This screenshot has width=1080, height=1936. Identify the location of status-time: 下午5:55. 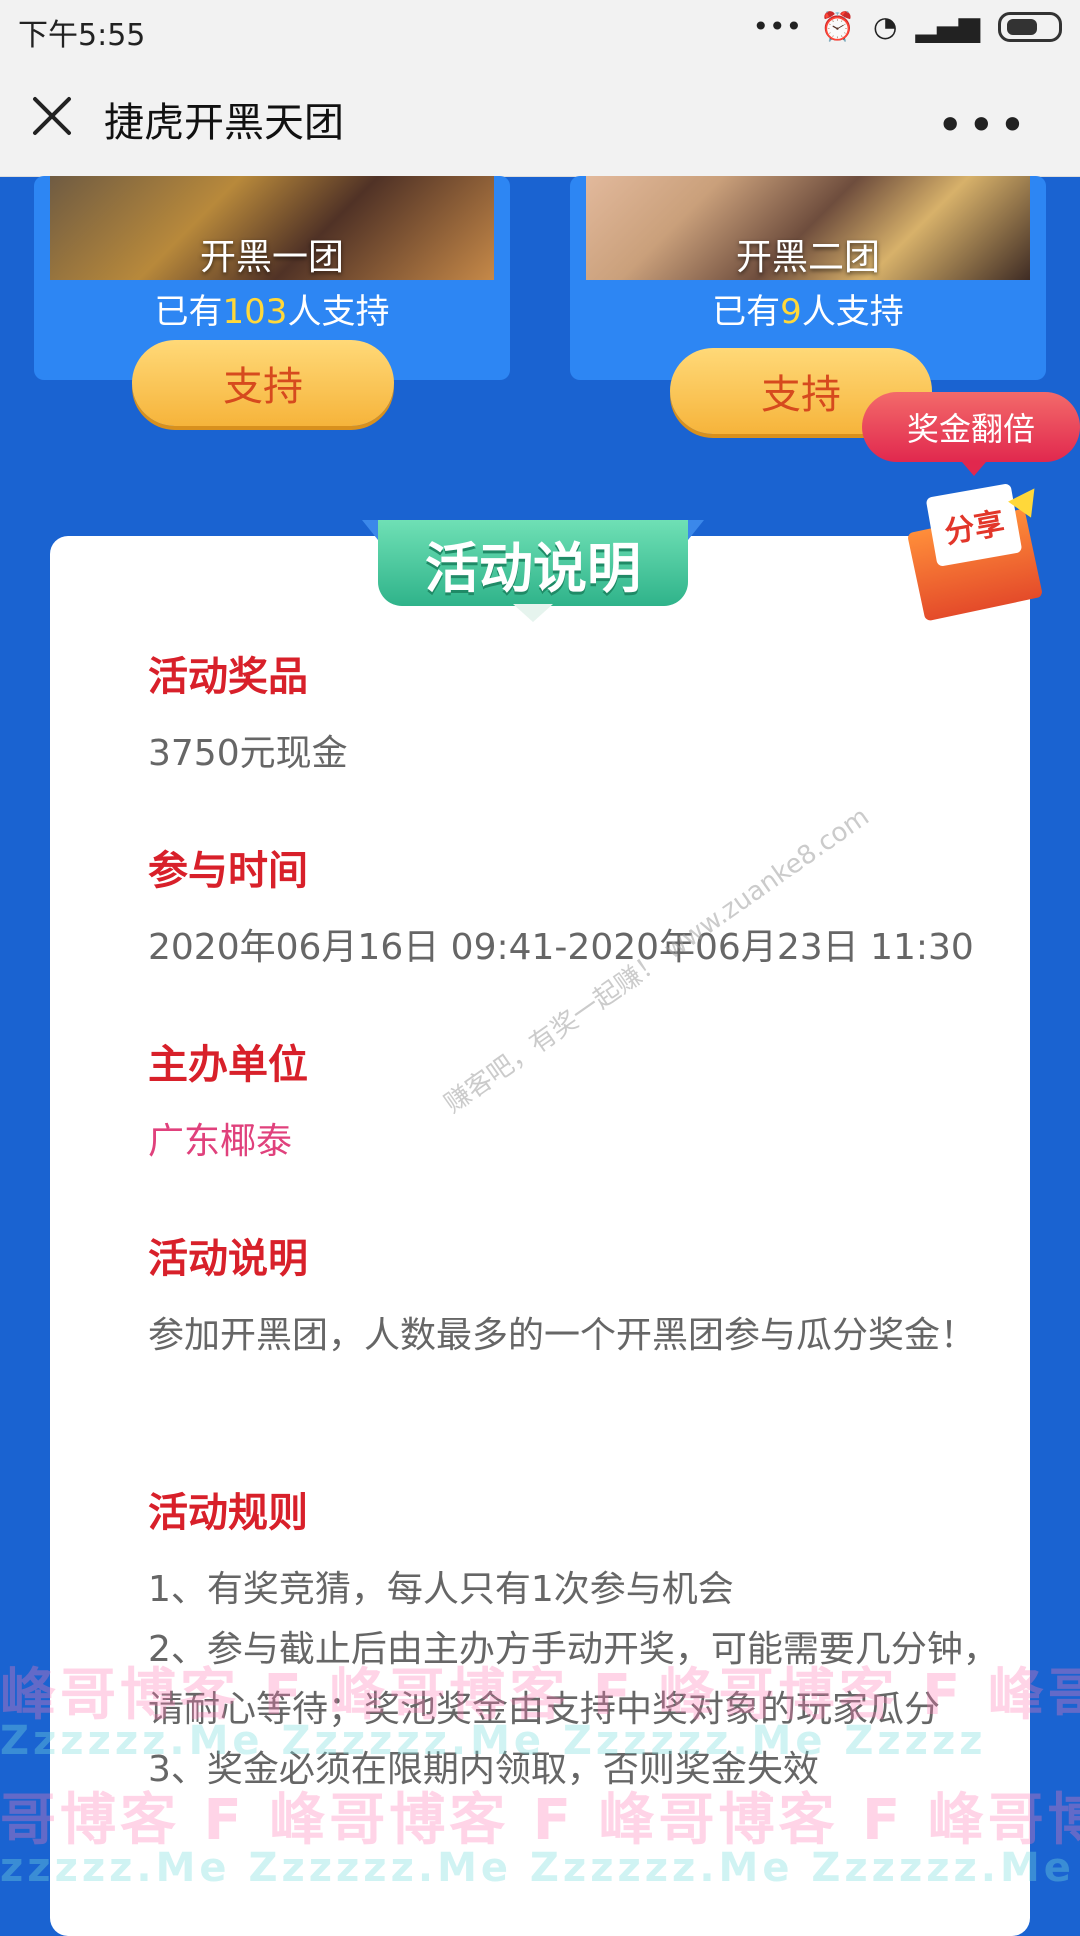
(82, 35).